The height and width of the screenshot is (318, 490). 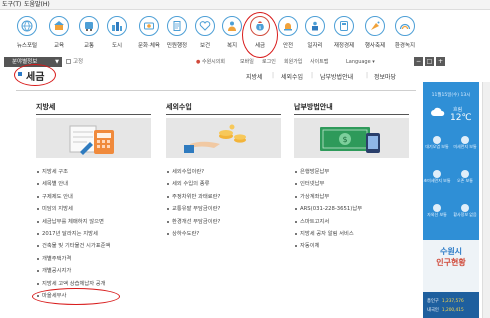 What do you see at coordinates (223, 197) in the screenshot?
I see `list-item: 주정차위반 과태료란?` at bounding box center [223, 197].